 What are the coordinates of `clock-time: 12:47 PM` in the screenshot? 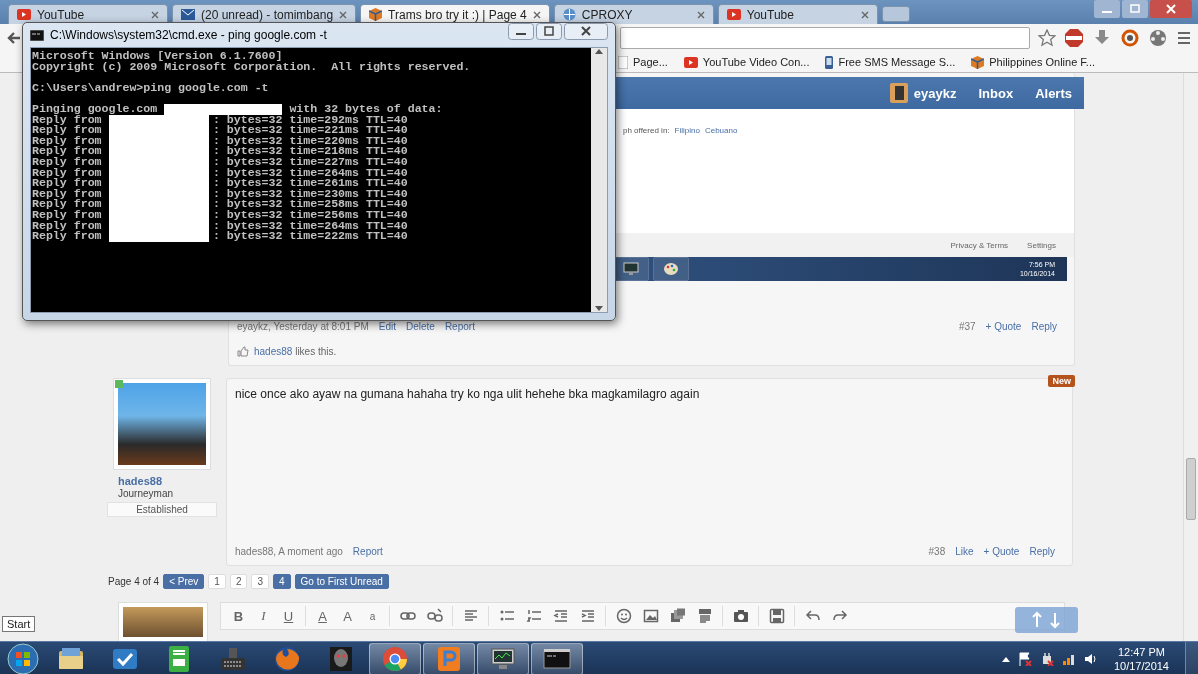 It's located at (1141, 652).